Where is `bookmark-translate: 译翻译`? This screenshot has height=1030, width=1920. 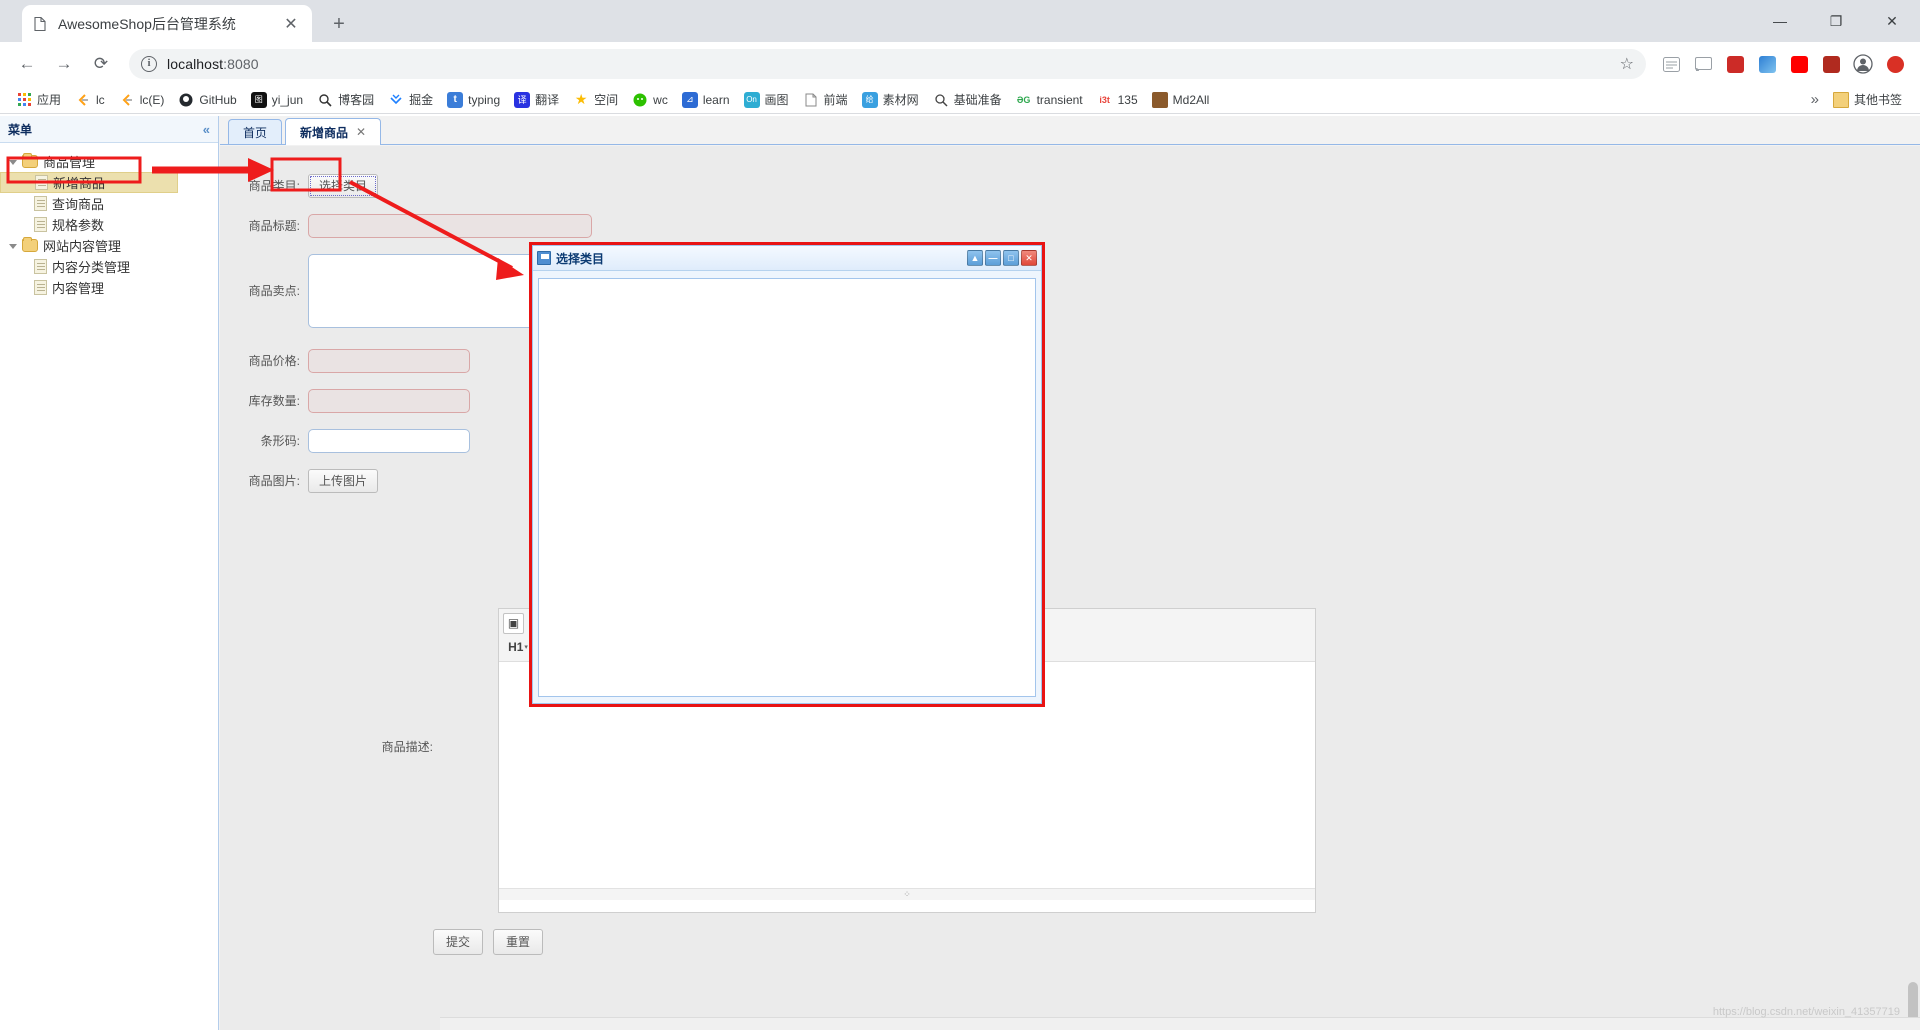 bookmark-translate: 译翻译 is located at coordinates (536, 100).